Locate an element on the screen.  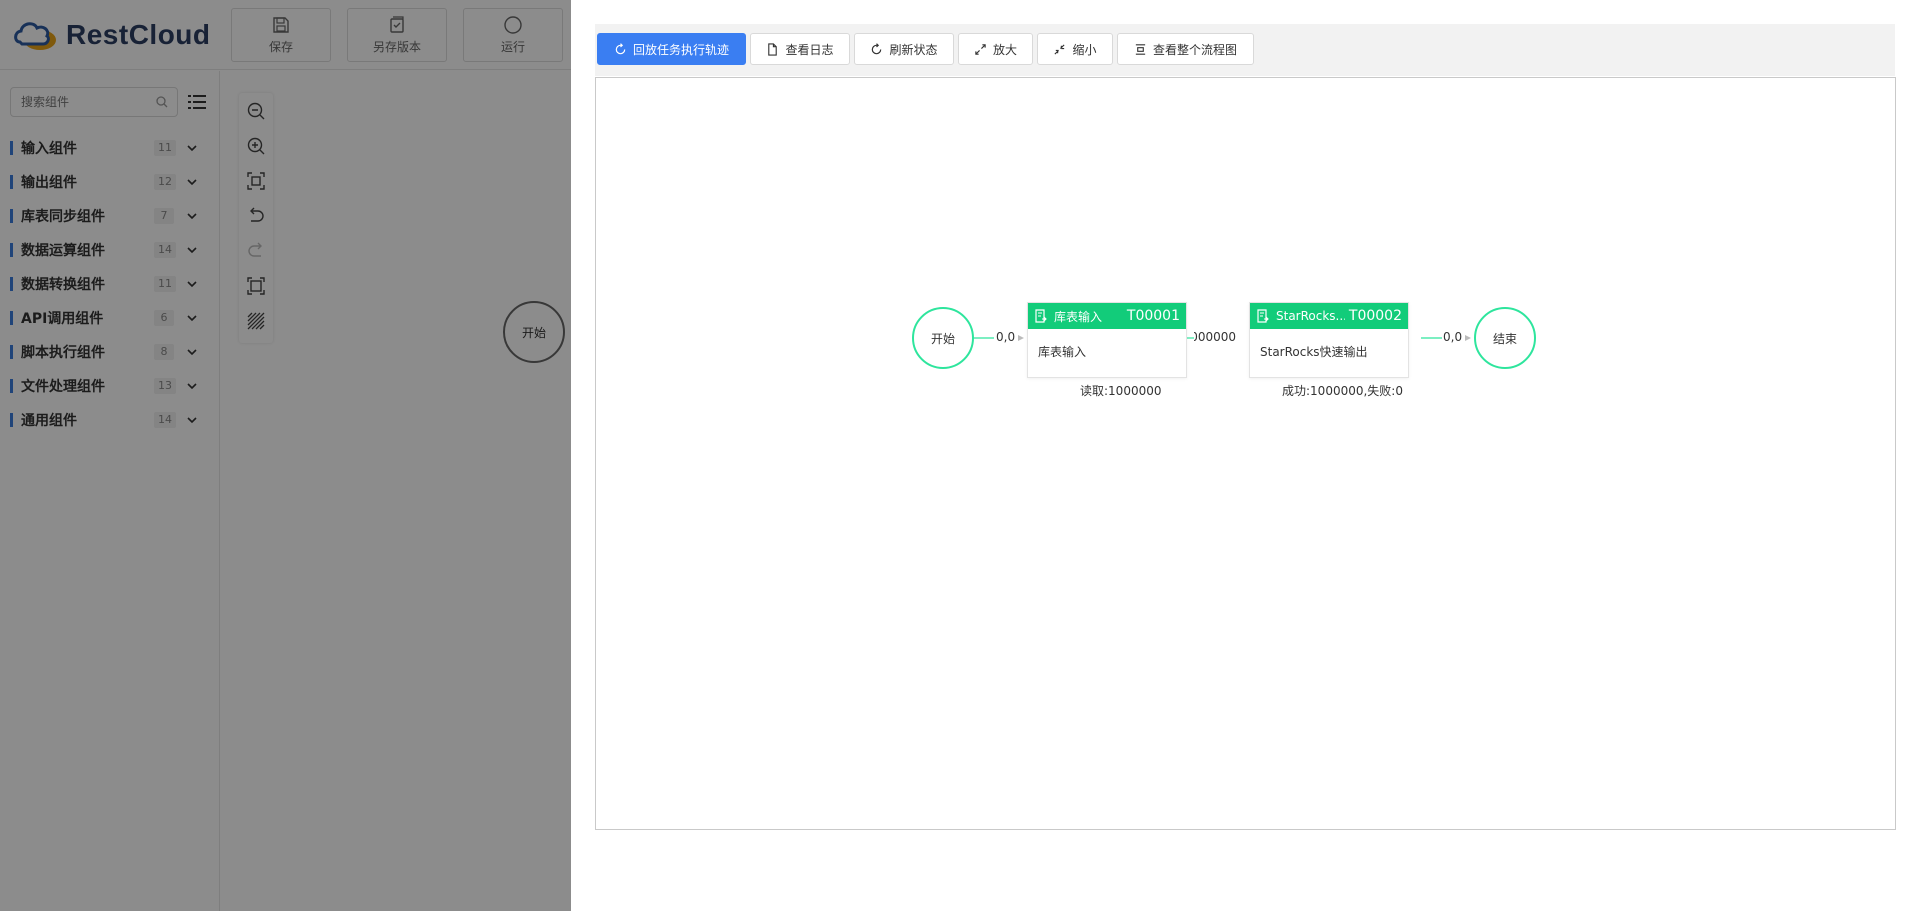
node-id: T00001 is located at coordinates (1153, 316).